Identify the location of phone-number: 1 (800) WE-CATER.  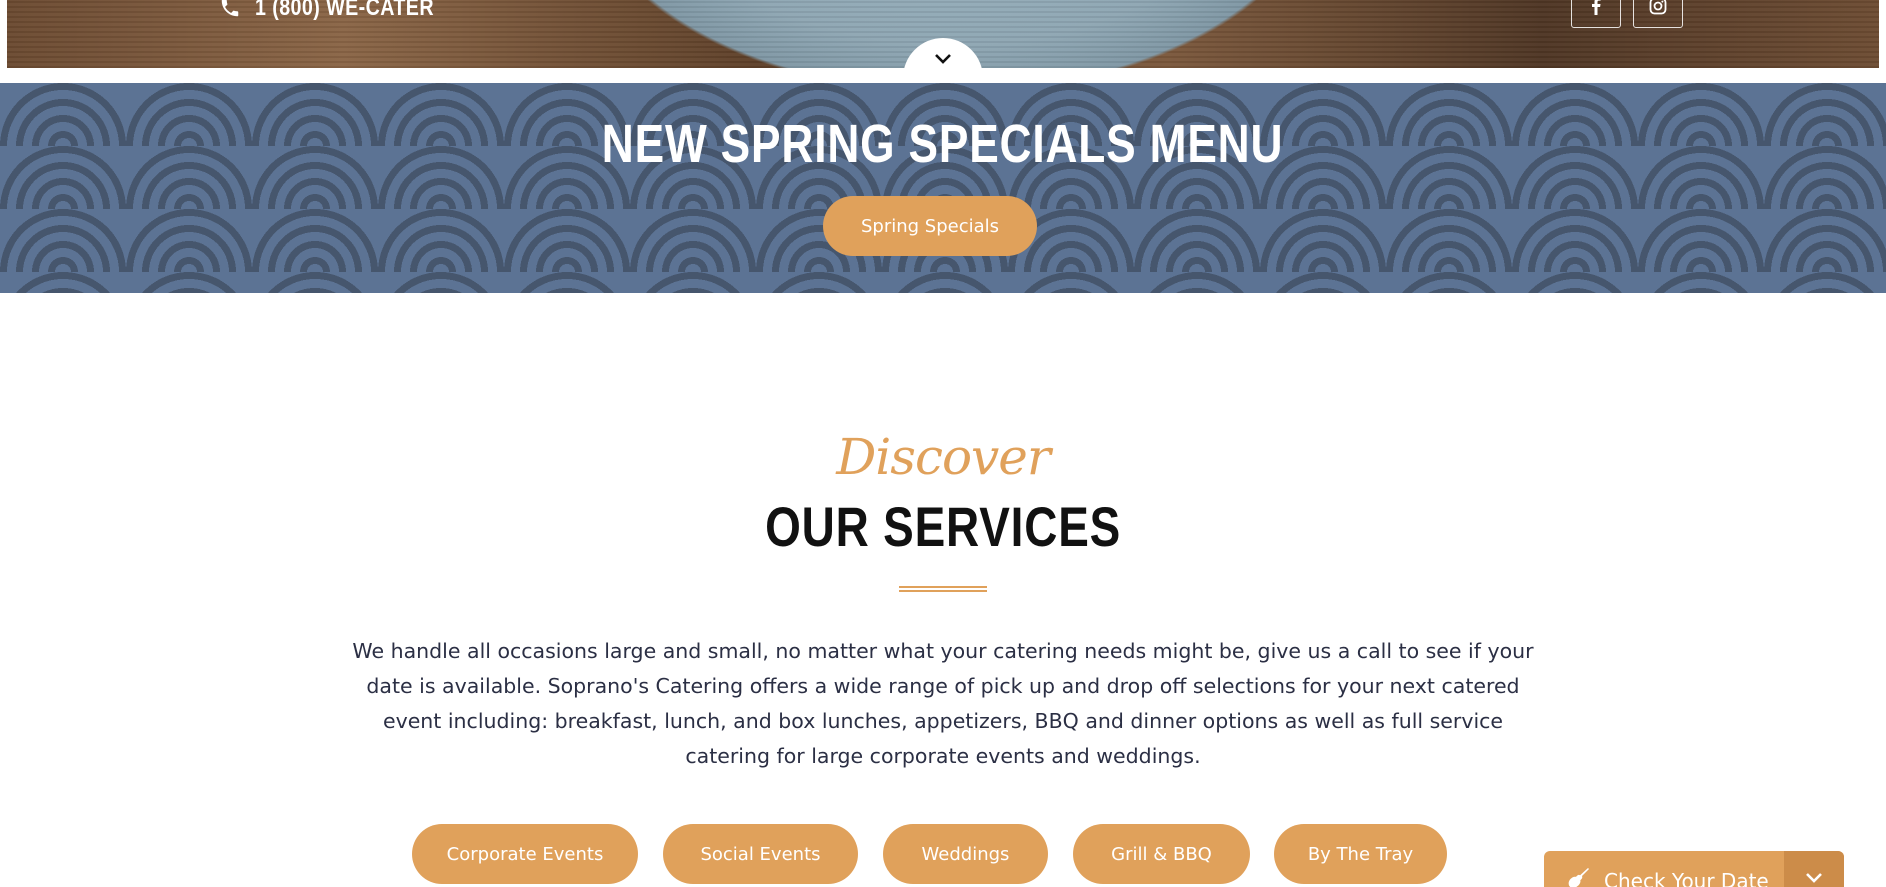
(344, 10).